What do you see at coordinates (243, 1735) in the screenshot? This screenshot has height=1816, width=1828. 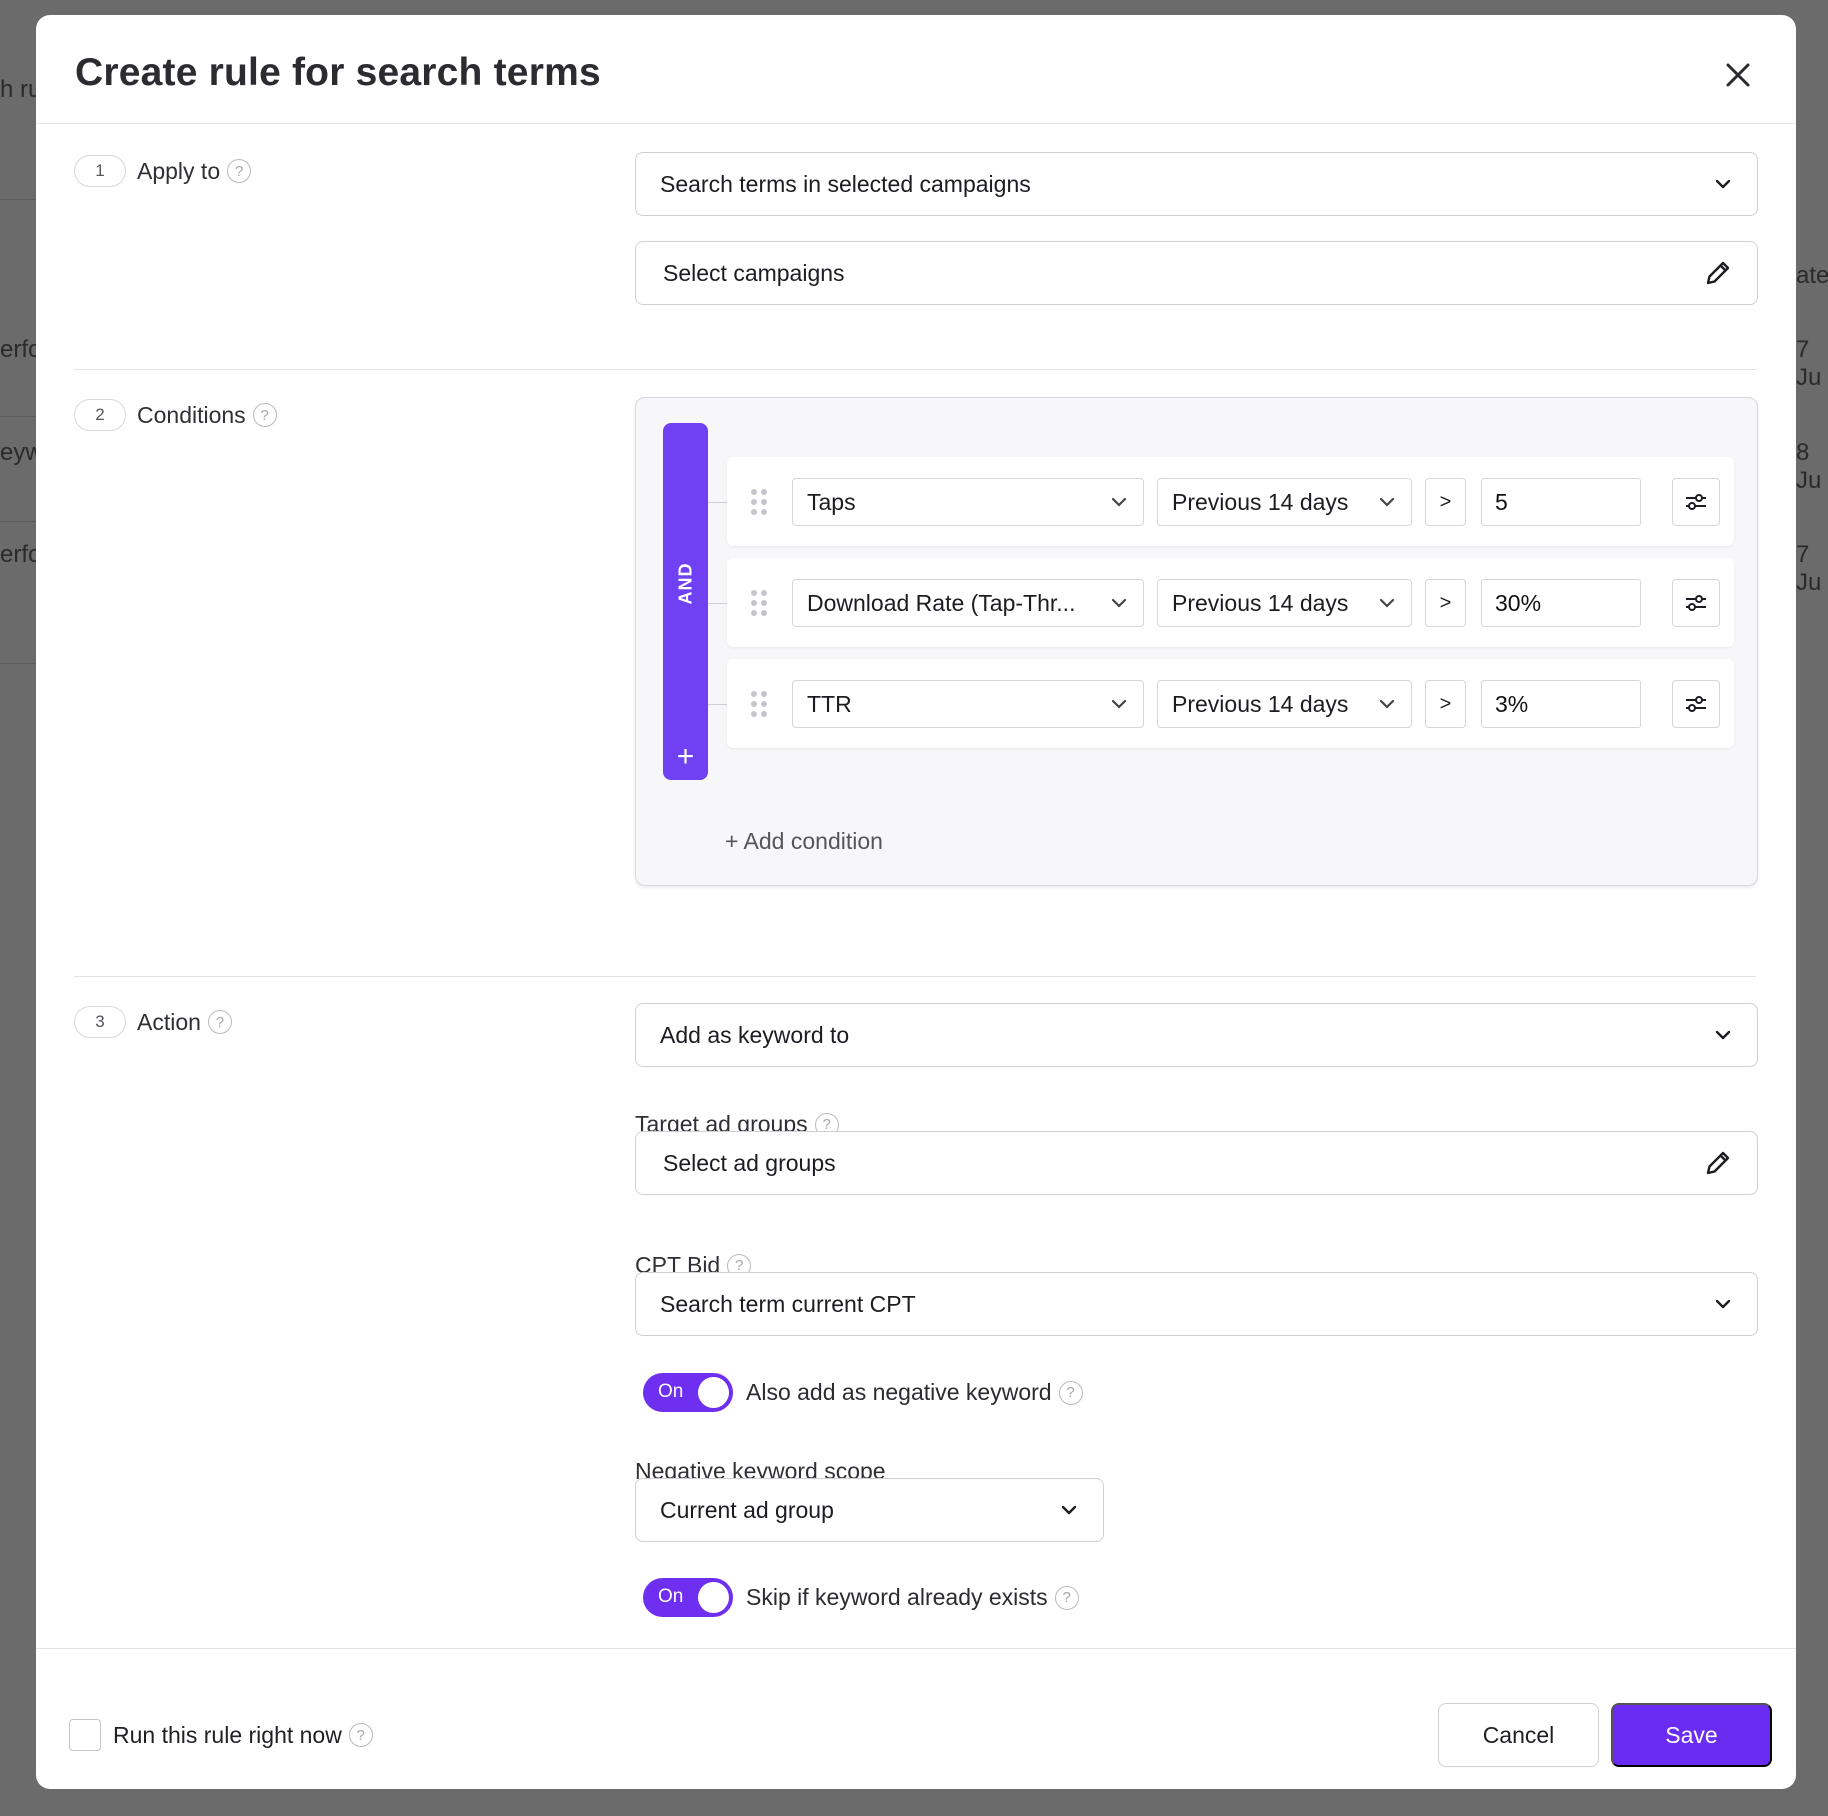 I see `run-now-label: Run this rule right now ?` at bounding box center [243, 1735].